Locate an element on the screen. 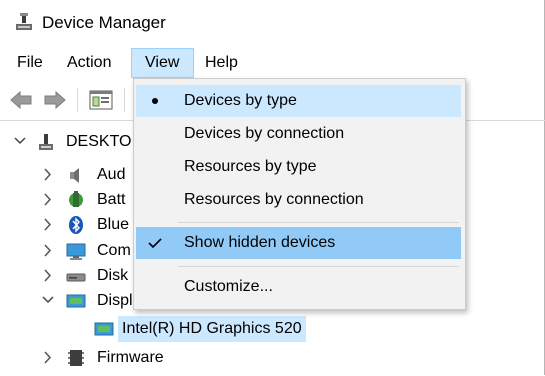 The image size is (545, 376). menu-item-label: Show hidden devices is located at coordinates (260, 242).